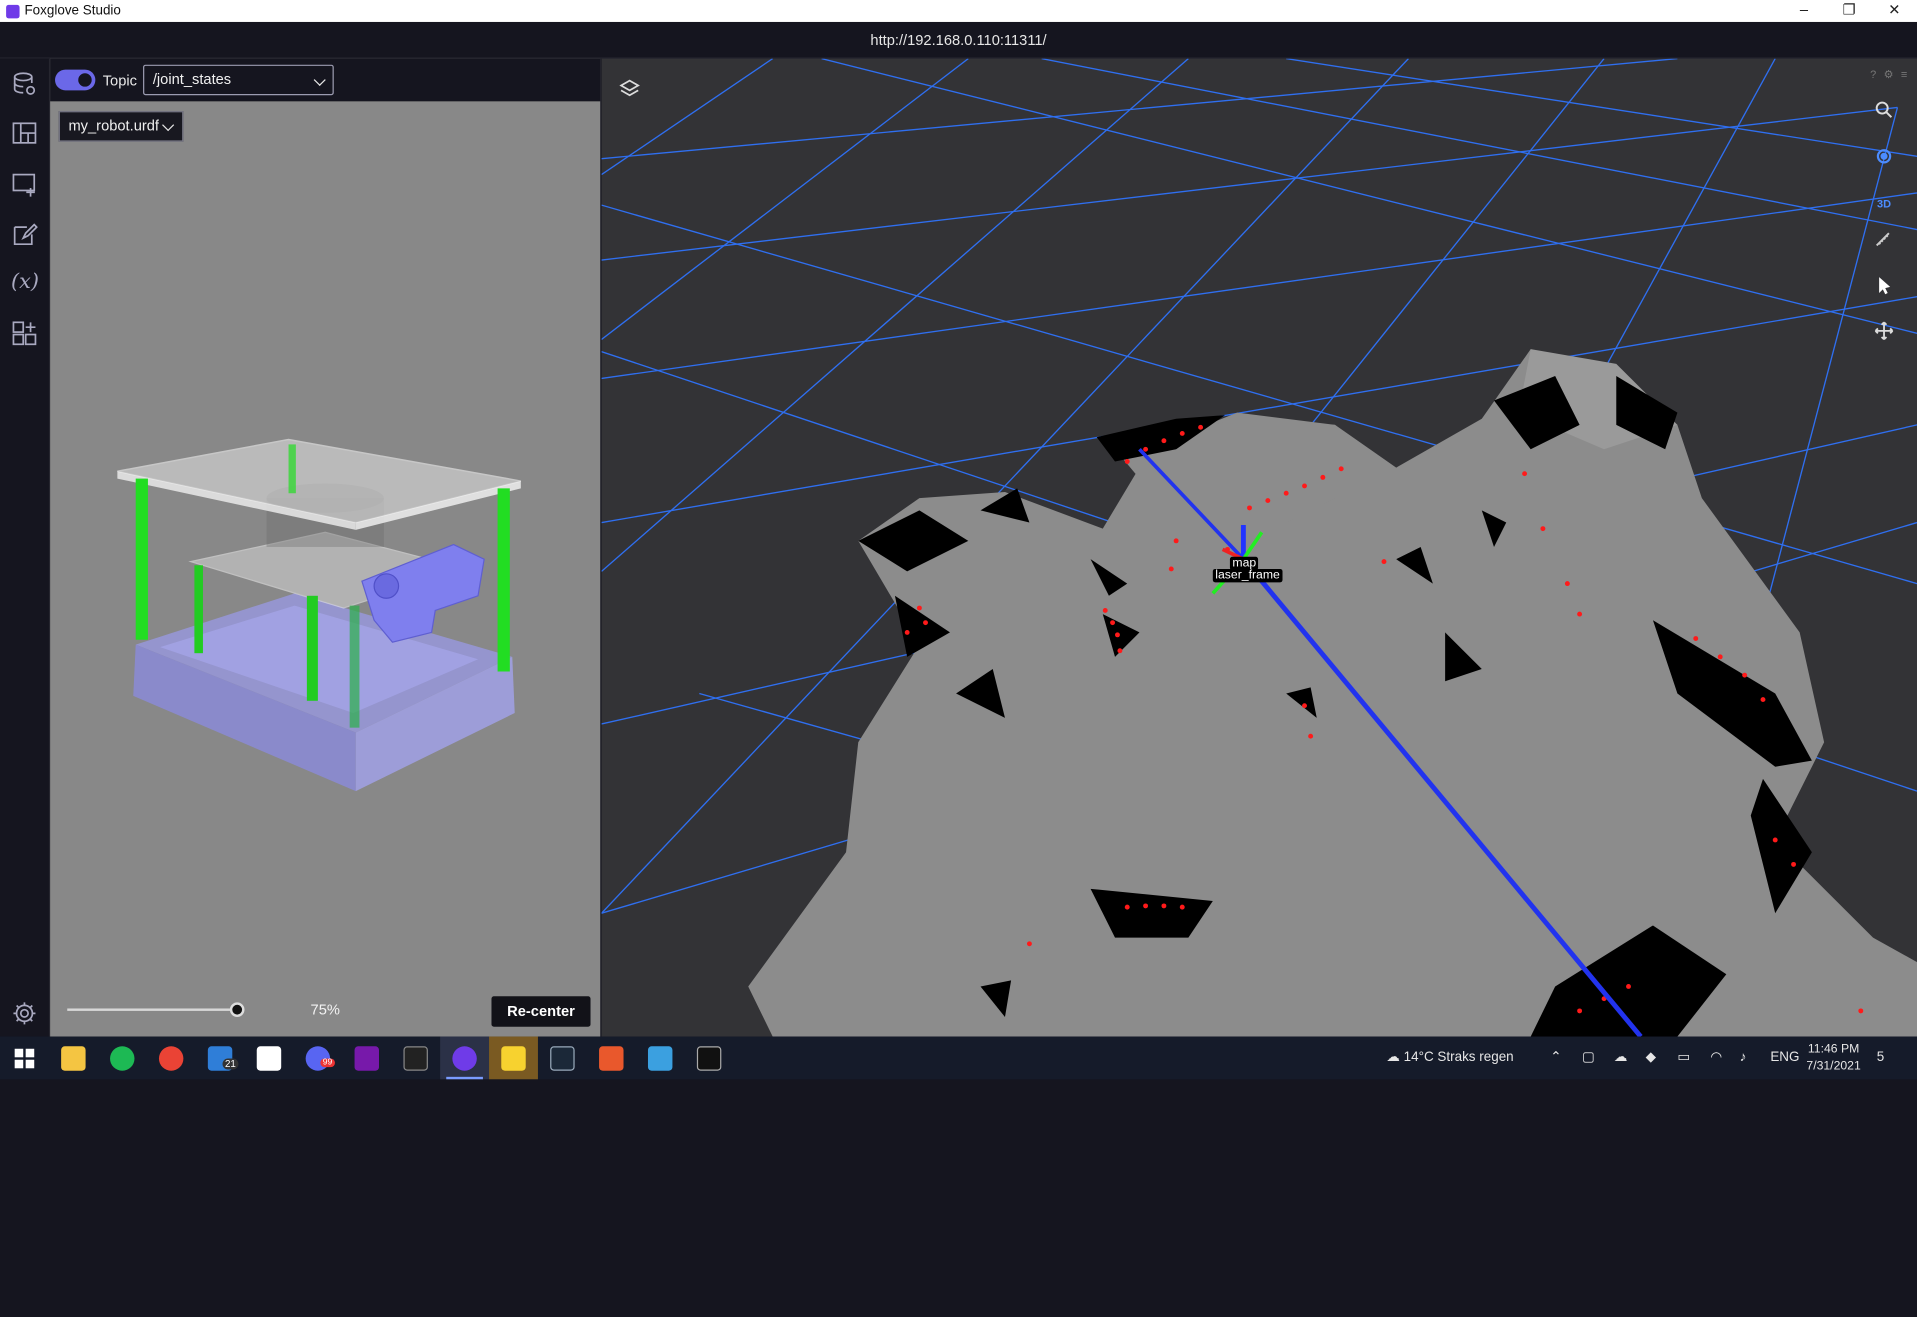 The height and width of the screenshot is (1317, 1917). What do you see at coordinates (1884, 110) in the screenshot?
I see `search-icon` at bounding box center [1884, 110].